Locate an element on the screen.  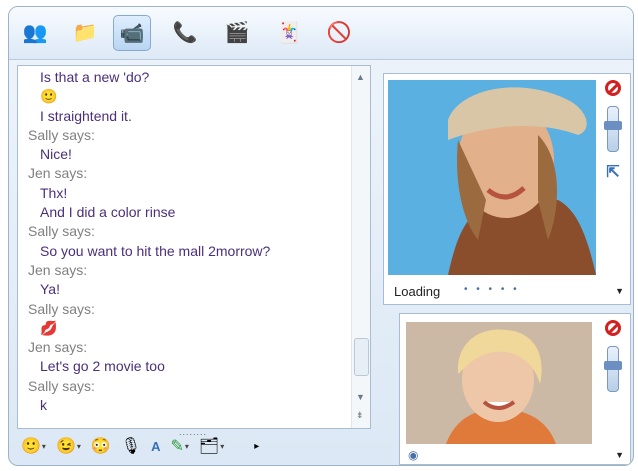
loading-dots: • • • • • is located at coordinates (492, 289).